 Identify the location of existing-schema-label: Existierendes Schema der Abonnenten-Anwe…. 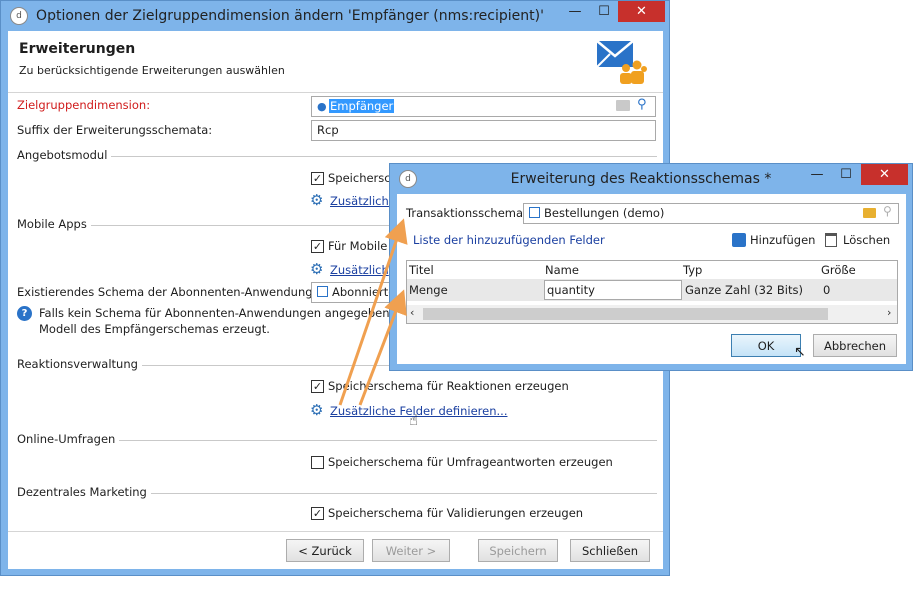
(174, 292).